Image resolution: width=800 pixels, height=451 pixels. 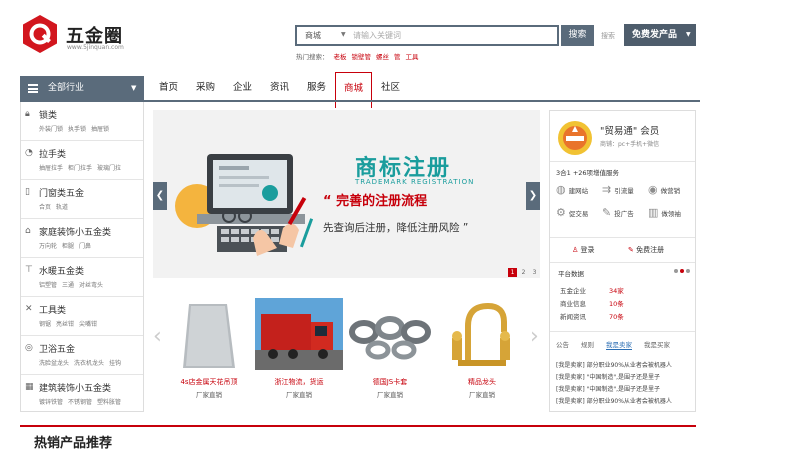 I want to click on sidebar-sub: 亮丝钳, so click(x=65, y=323).